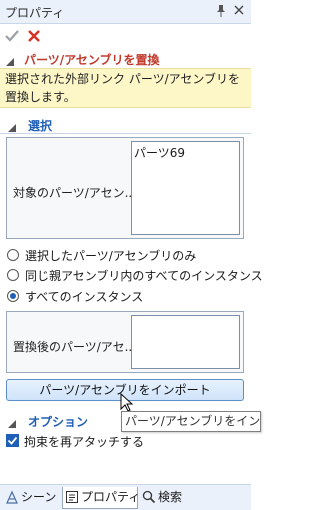 This screenshot has width=320, height=510. I want to click on radio-label: すべてのインスタンス, so click(84, 297).